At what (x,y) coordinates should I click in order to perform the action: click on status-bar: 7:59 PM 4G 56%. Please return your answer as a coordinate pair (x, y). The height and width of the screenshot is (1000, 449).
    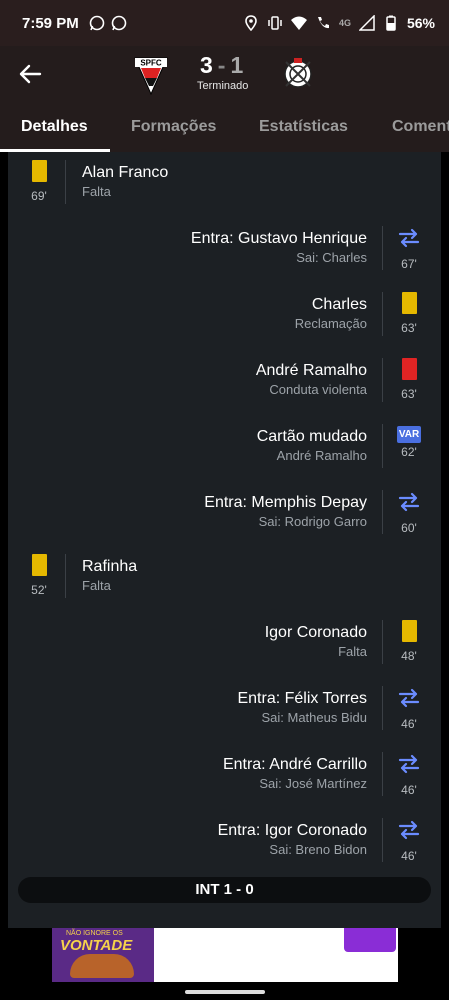
    Looking at the image, I should click on (224, 23).